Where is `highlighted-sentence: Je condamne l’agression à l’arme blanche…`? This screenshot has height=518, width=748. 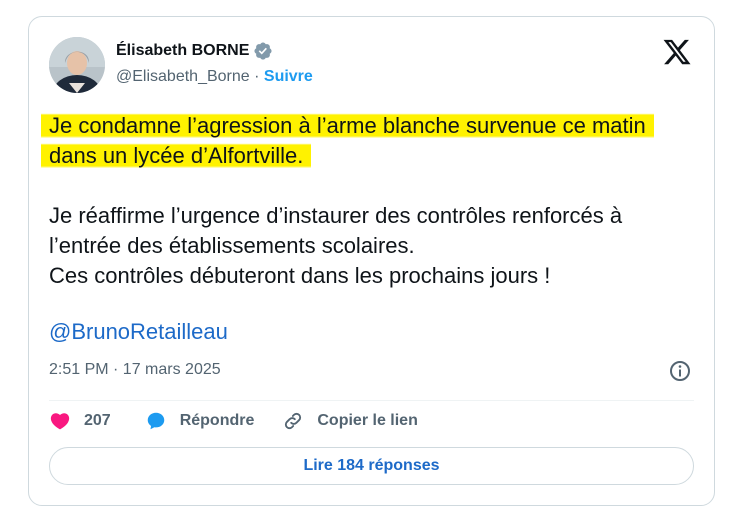 highlighted-sentence: Je condamne l’agression à l’arme blanche… is located at coordinates (347, 140).